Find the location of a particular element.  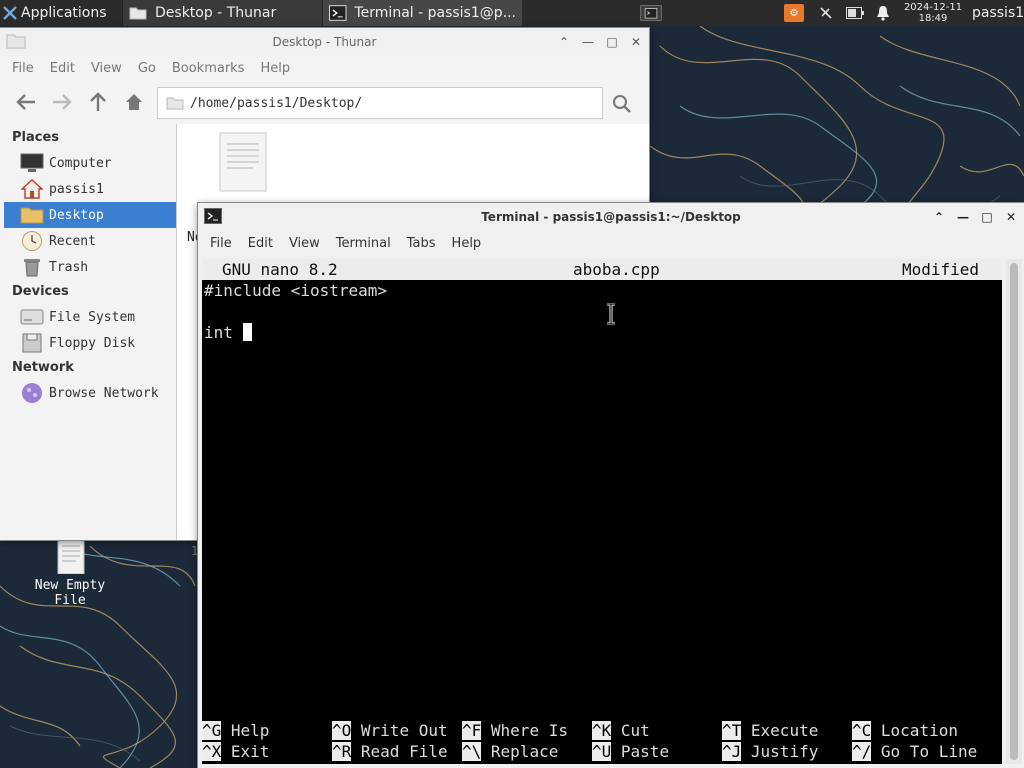

ibeam-cursor-icon is located at coordinates (611, 314).